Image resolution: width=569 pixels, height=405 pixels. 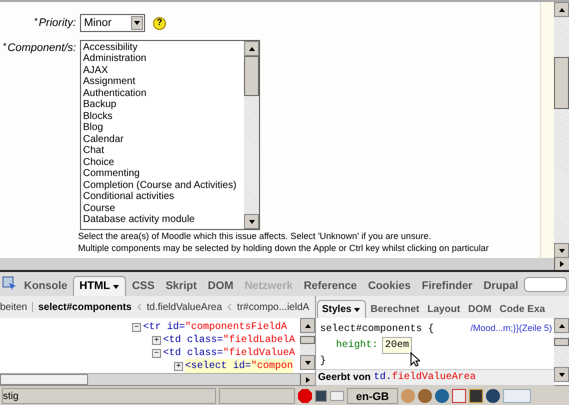 I want to click on language-button: en-GB, so click(x=372, y=396).